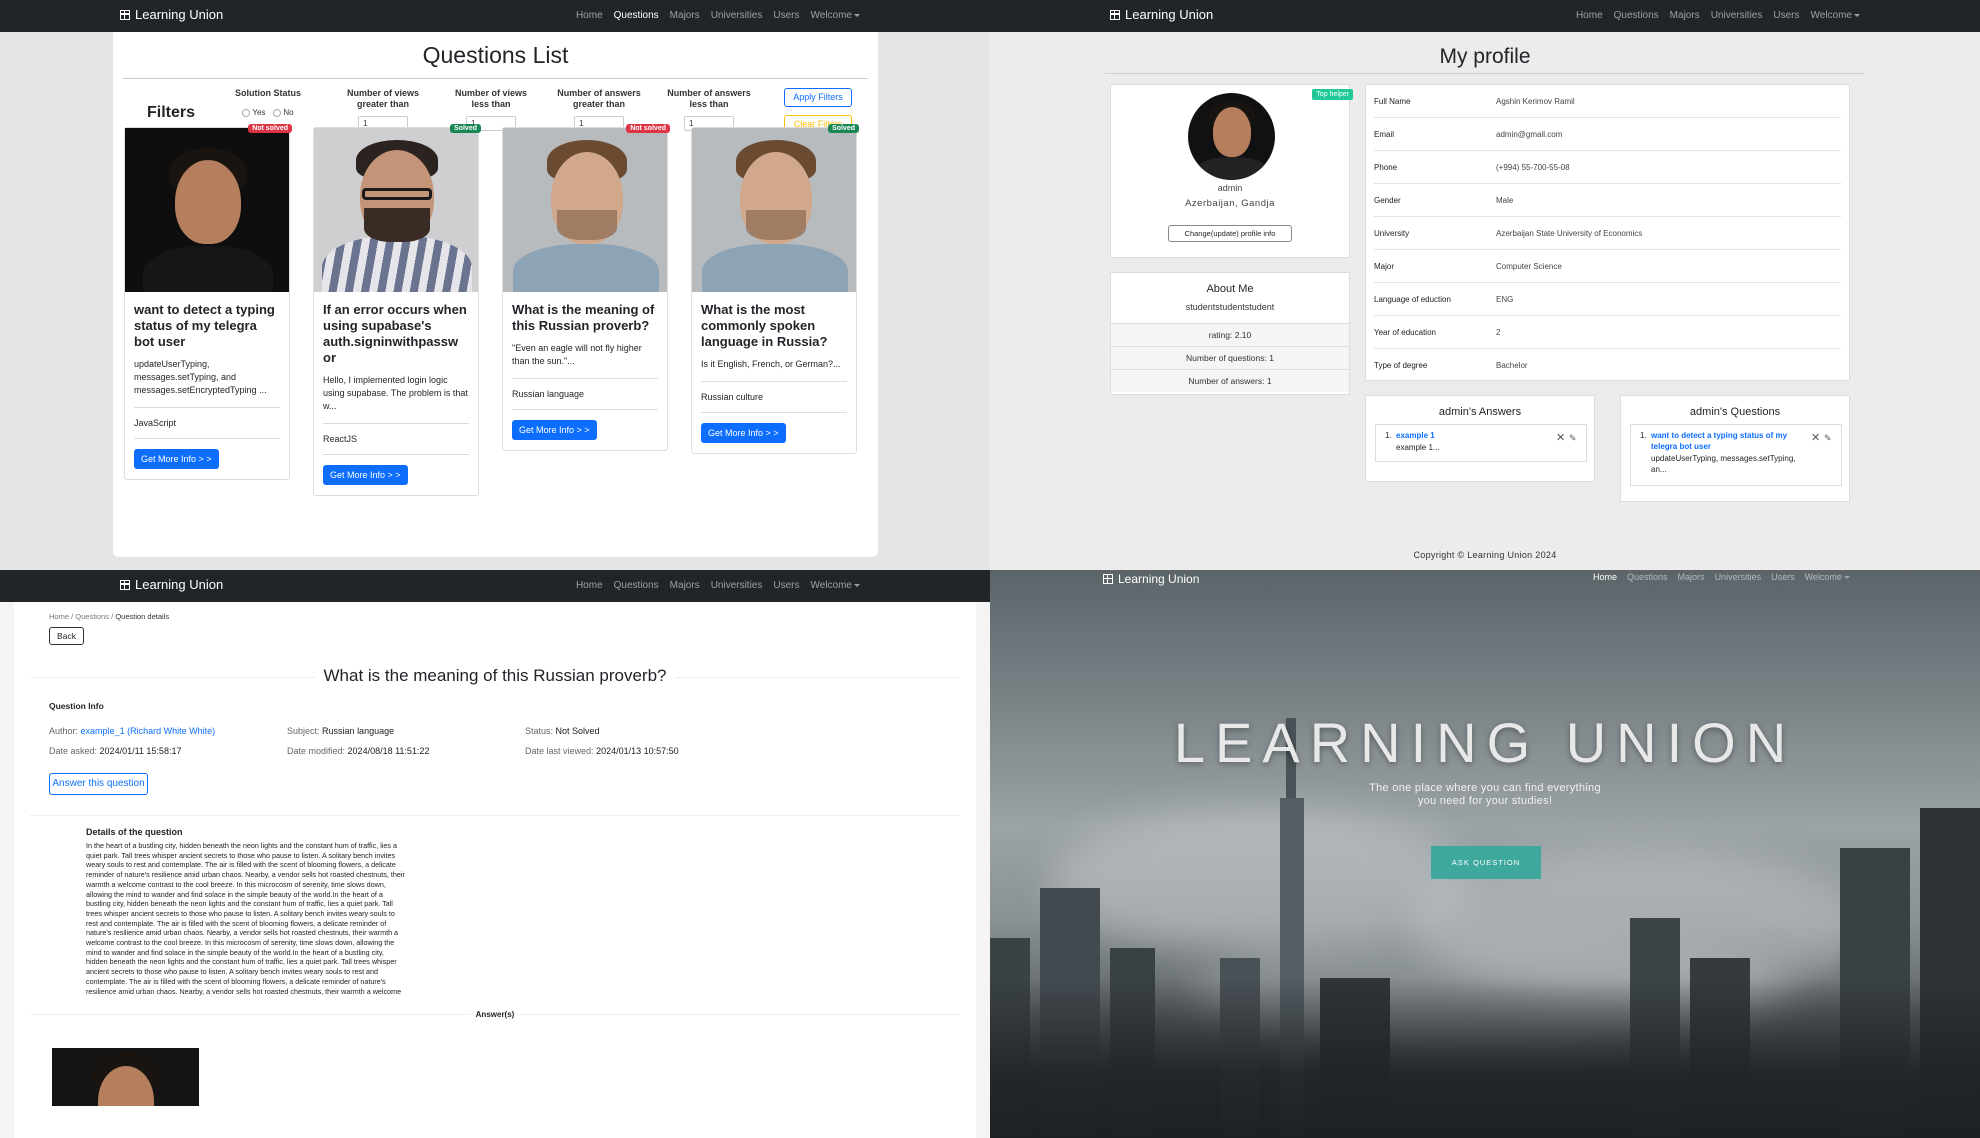  What do you see at coordinates (1607, 101) in the screenshot?
I see `info-row: Full Name Agshin Kerimov Ramil` at bounding box center [1607, 101].